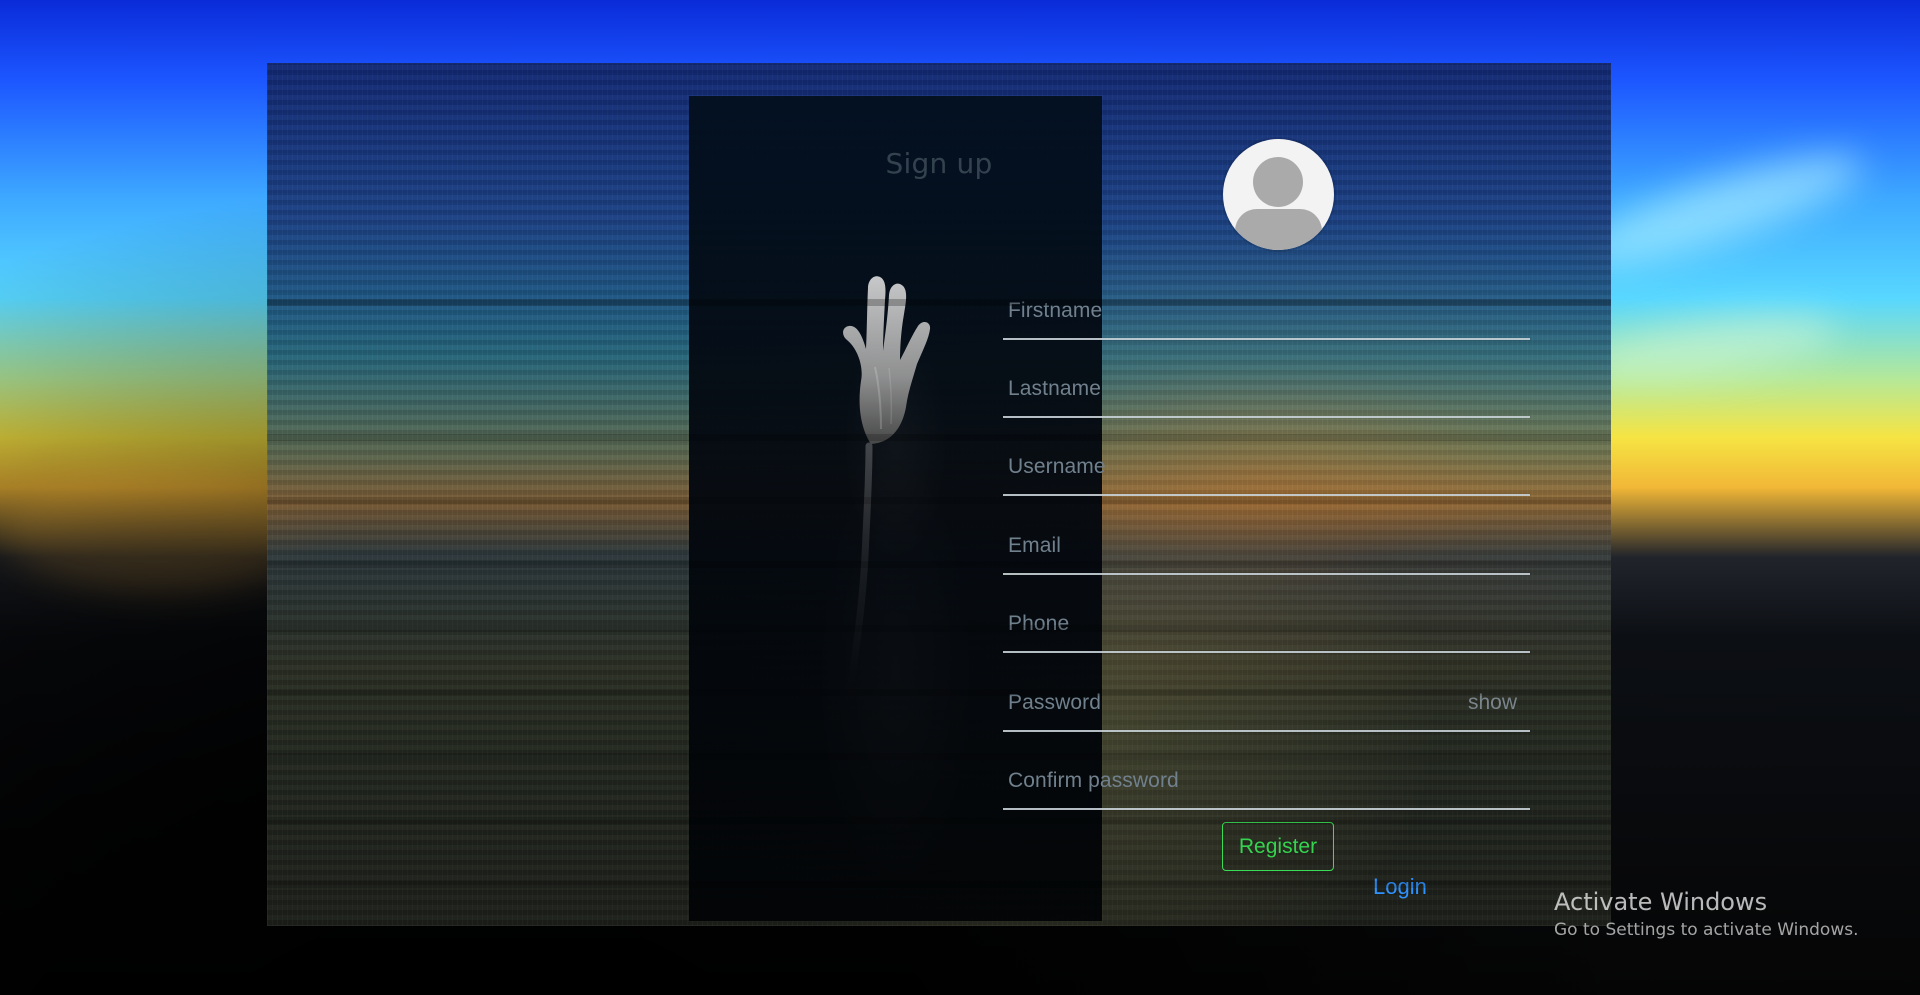 The image size is (1920, 995). What do you see at coordinates (1400, 887) in the screenshot?
I see `login-link: Login` at bounding box center [1400, 887].